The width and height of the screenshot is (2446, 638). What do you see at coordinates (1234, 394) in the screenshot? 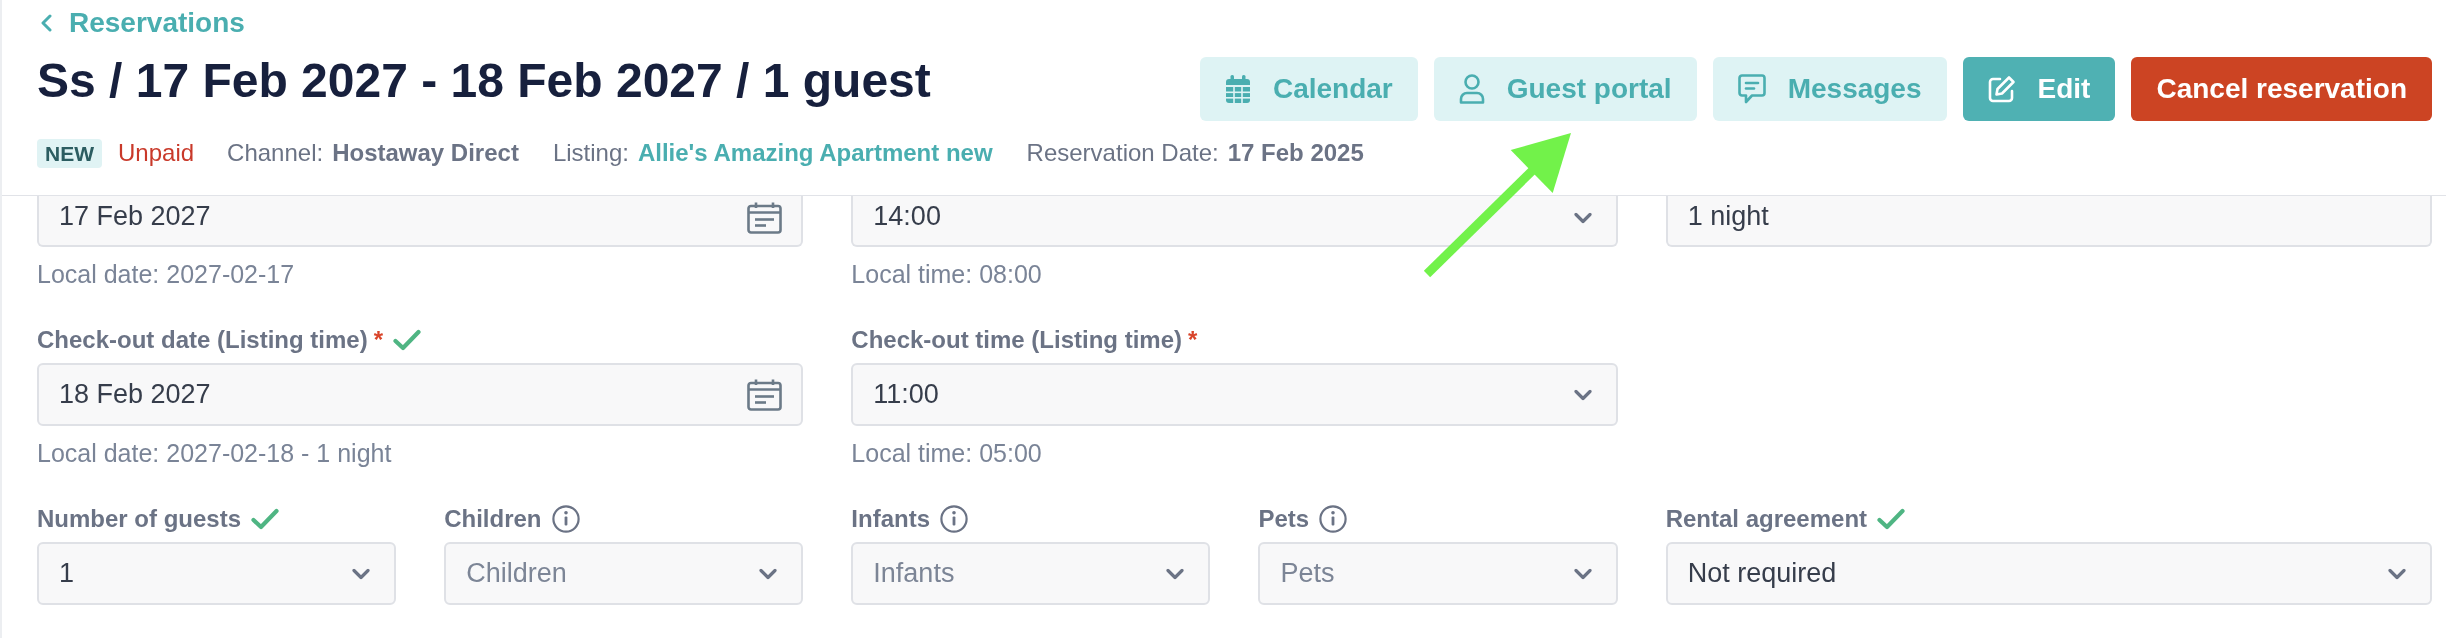
I see `select-field: 11:00` at bounding box center [1234, 394].